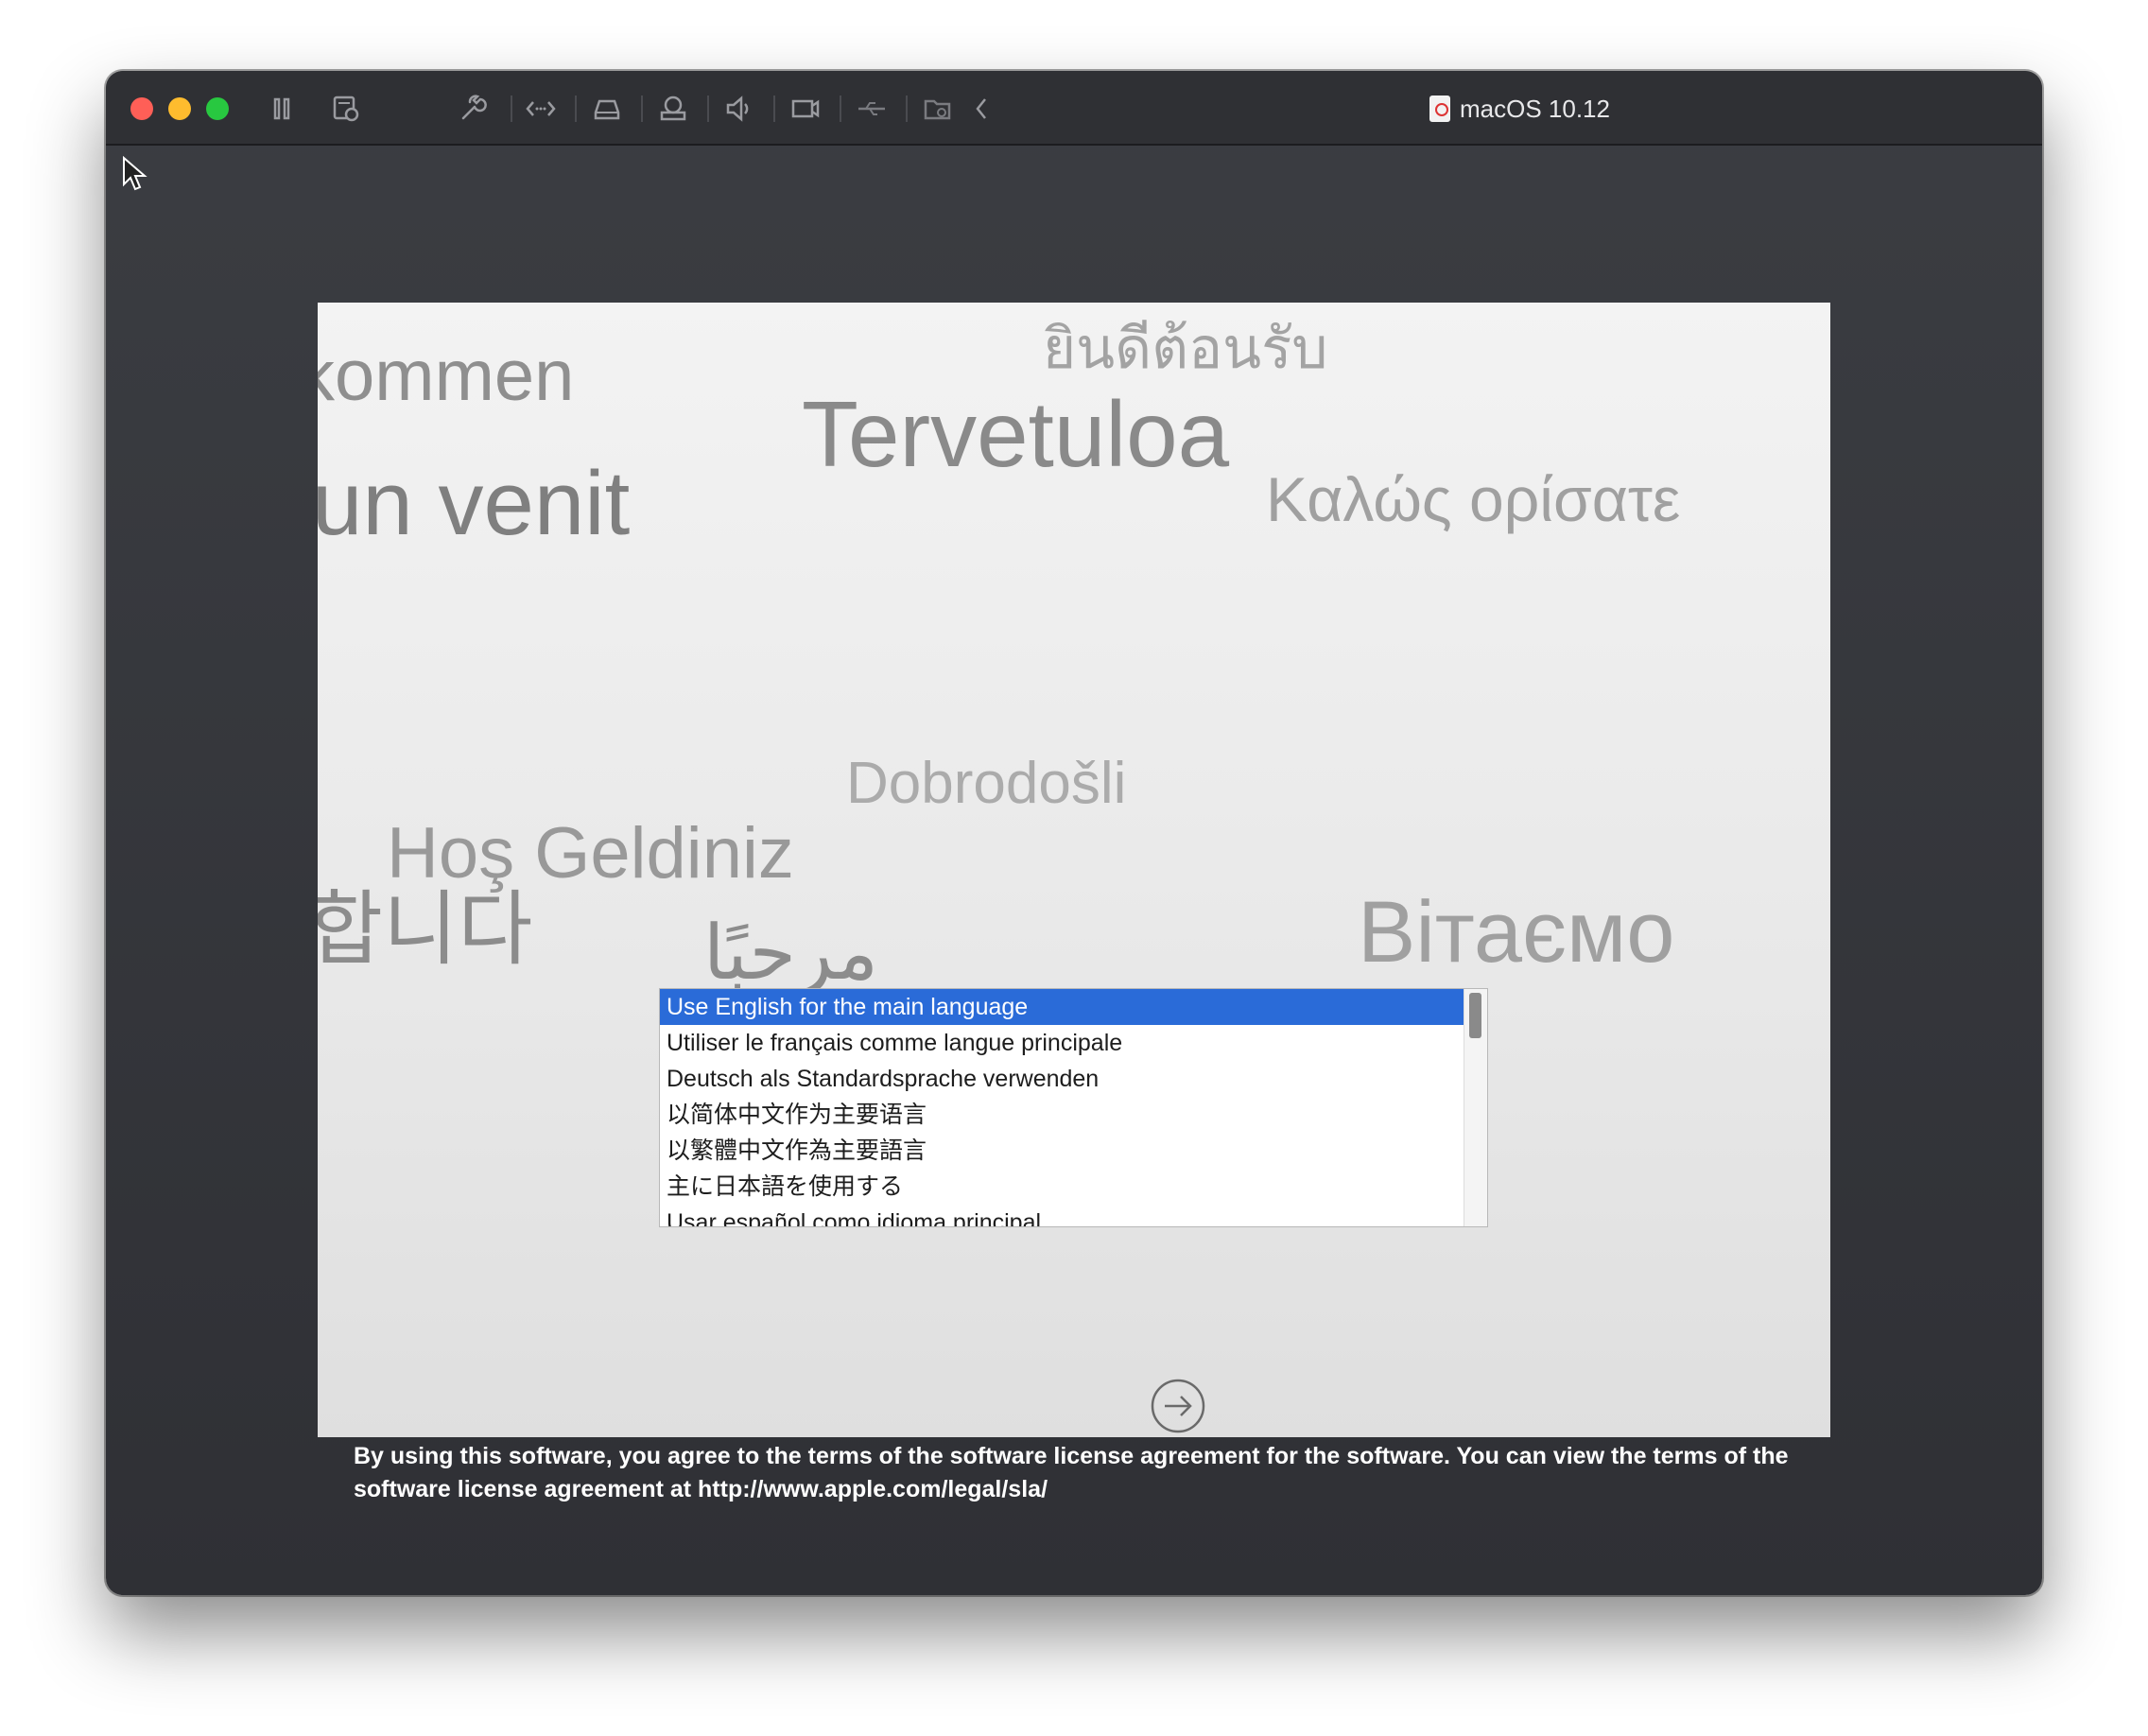 Image resolution: width=2148 pixels, height=1736 pixels. Describe the element at coordinates (217, 108) in the screenshot. I see `zoom-button` at that location.